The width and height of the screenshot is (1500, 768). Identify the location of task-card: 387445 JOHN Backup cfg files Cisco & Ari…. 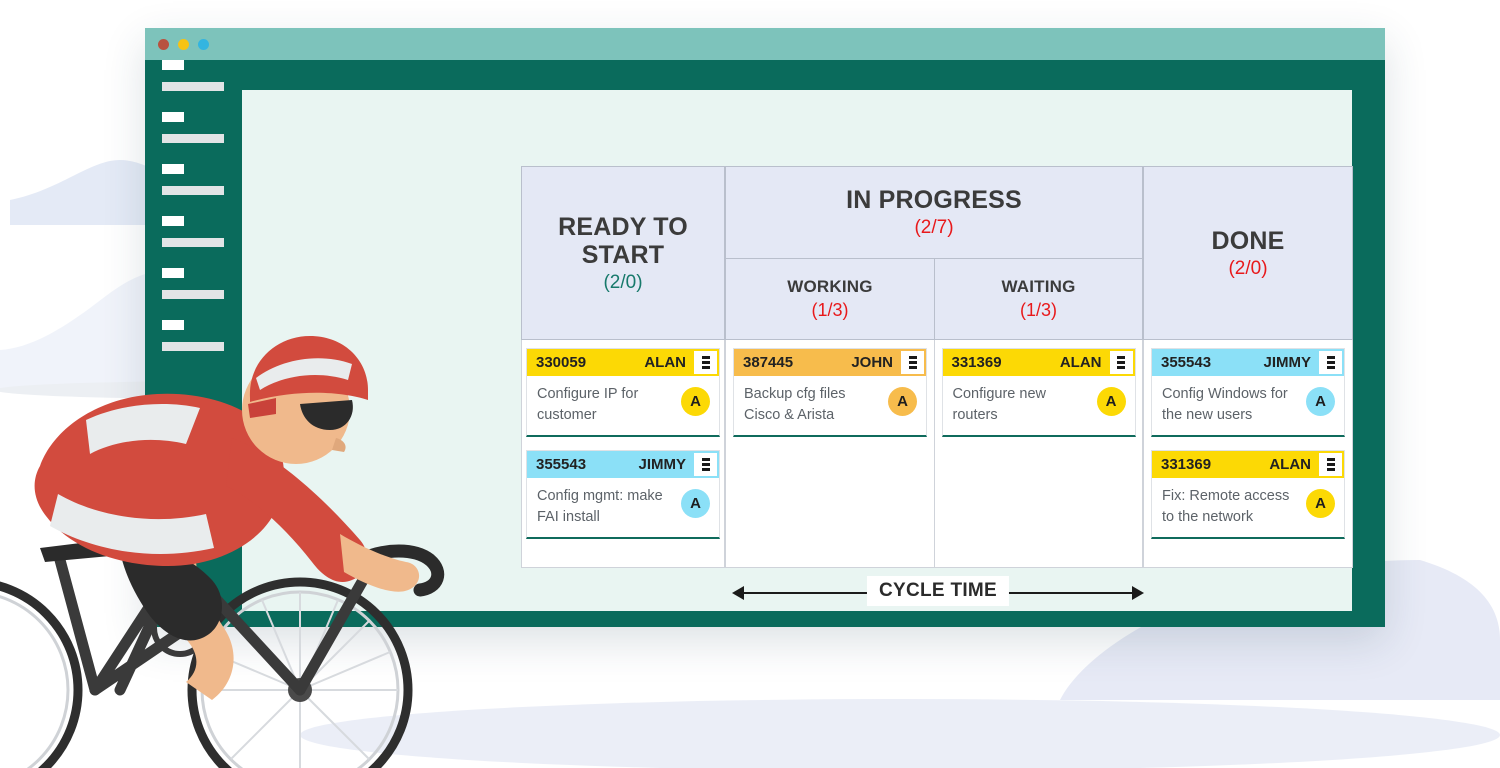
(830, 393).